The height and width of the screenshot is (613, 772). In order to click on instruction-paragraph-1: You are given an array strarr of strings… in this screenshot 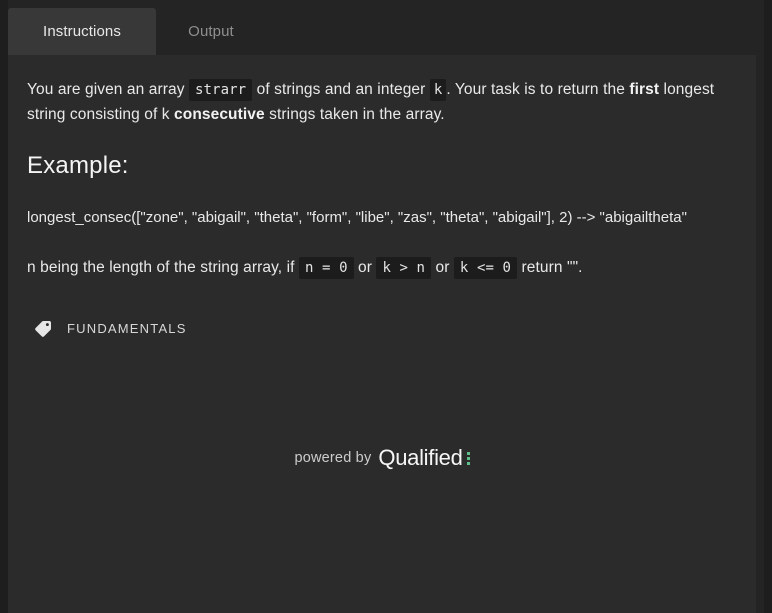, I will do `click(373, 102)`.